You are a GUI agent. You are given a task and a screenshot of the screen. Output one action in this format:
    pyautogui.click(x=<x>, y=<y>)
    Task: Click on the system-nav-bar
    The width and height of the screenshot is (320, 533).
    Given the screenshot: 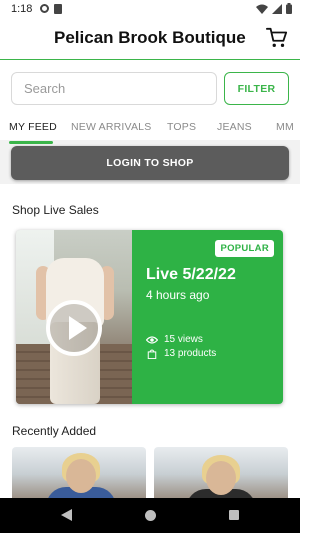 What is the action you would take?
    pyautogui.click(x=150, y=515)
    